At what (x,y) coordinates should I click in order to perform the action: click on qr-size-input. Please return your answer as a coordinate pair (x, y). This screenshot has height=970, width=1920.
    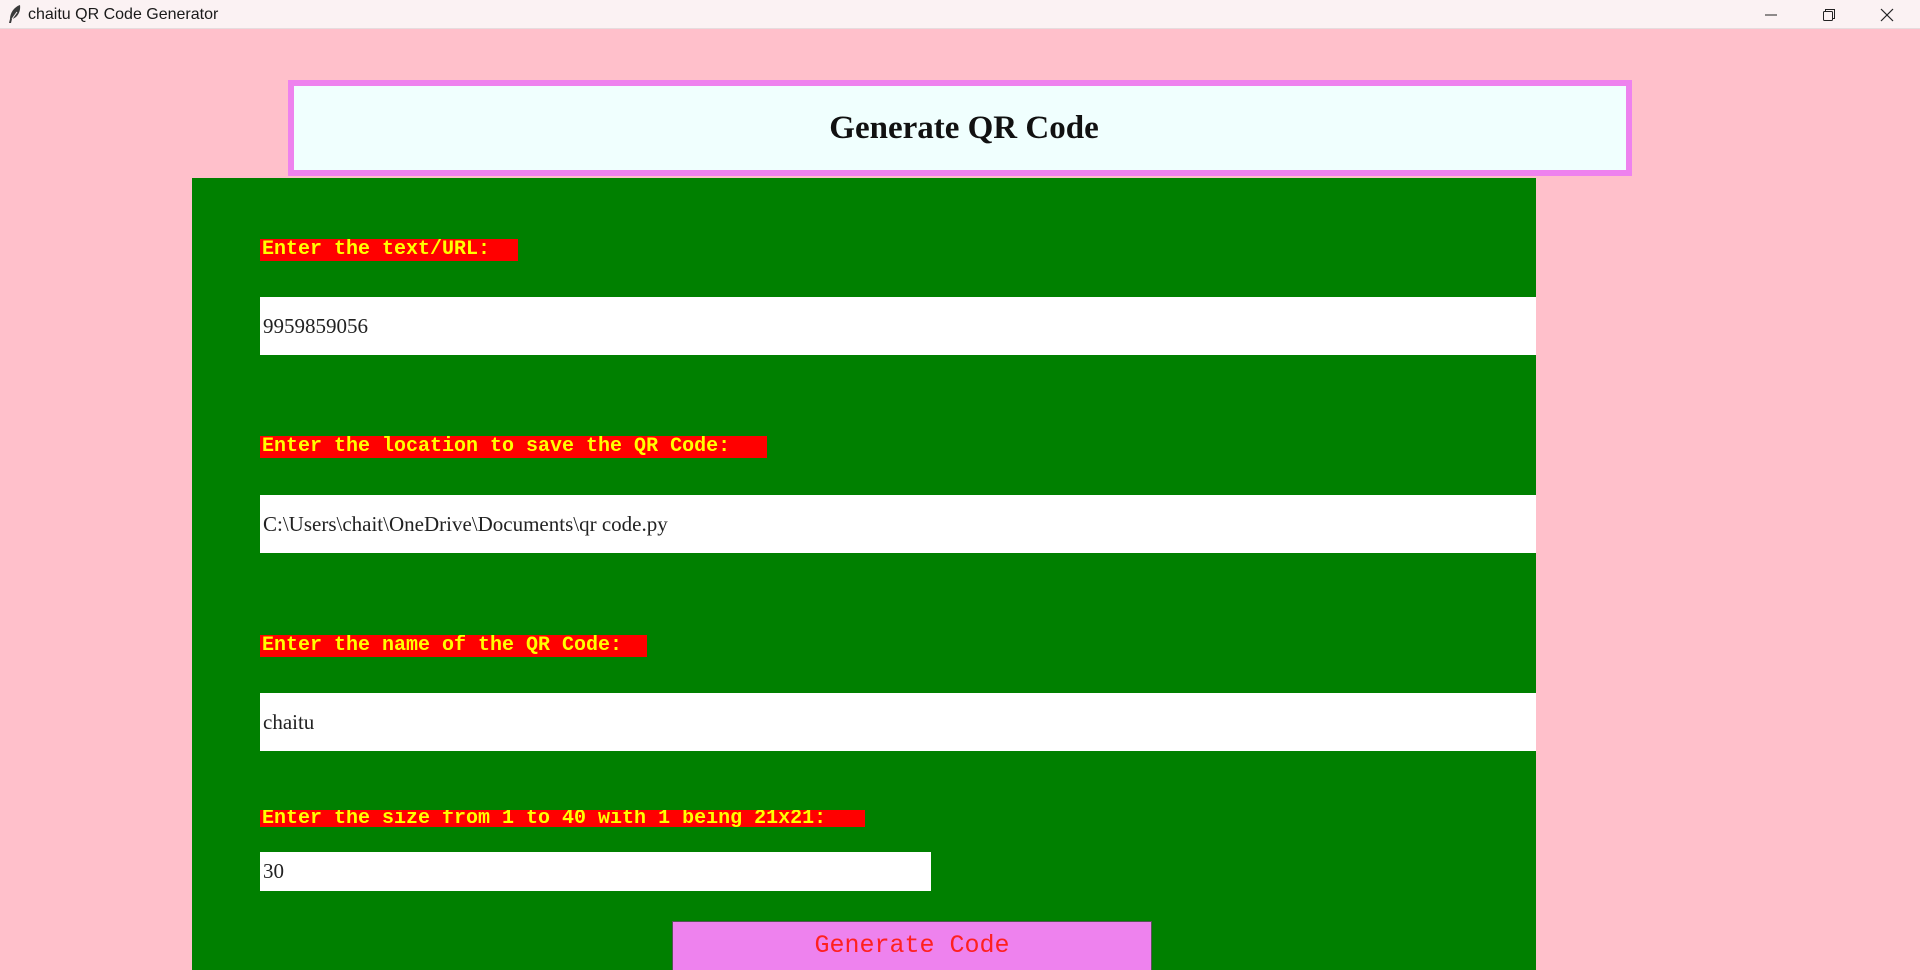
    Looking at the image, I should click on (595, 871).